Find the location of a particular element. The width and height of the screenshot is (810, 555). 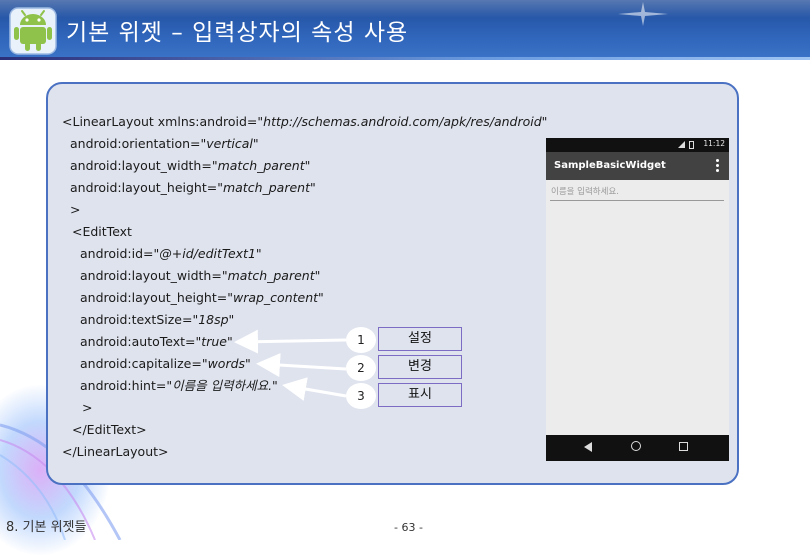

code-line: android:capitalize="words" is located at coordinates (165, 363).